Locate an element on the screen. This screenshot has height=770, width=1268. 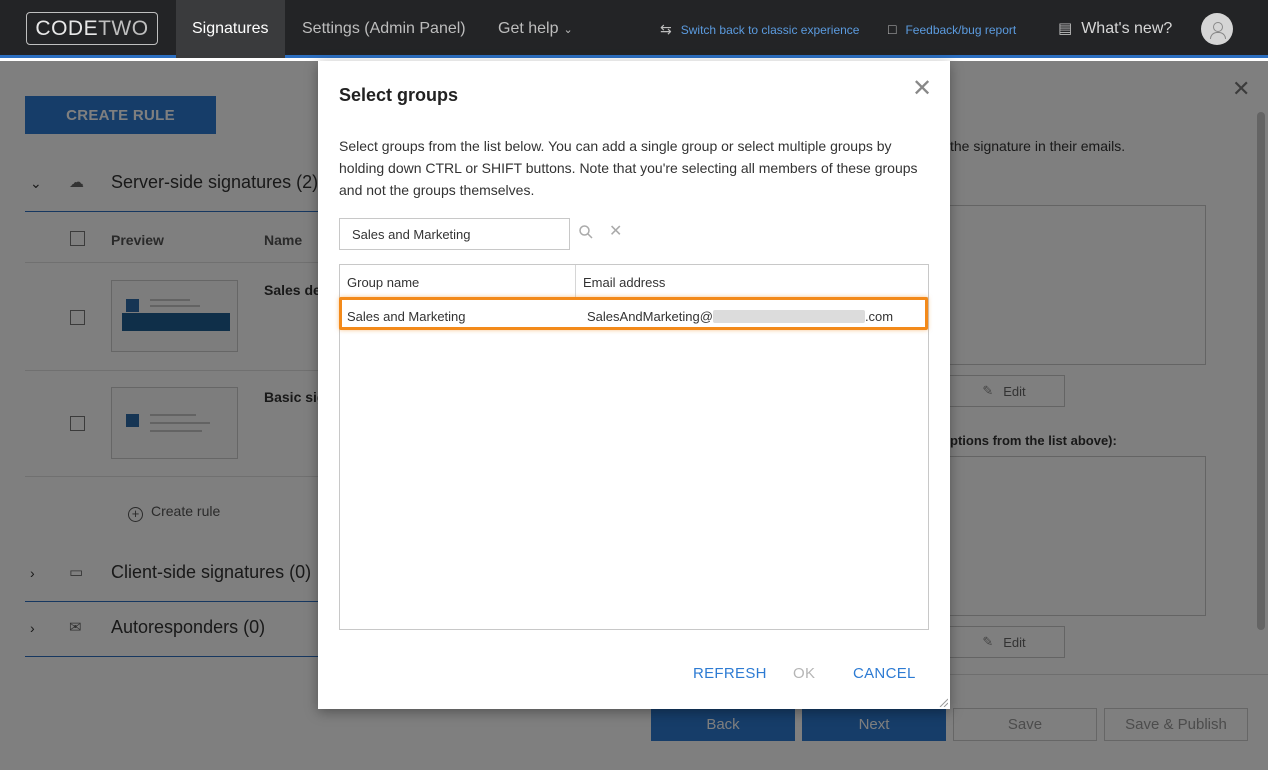
codetwo-logo: CODE TWO is located at coordinates (92, 28).